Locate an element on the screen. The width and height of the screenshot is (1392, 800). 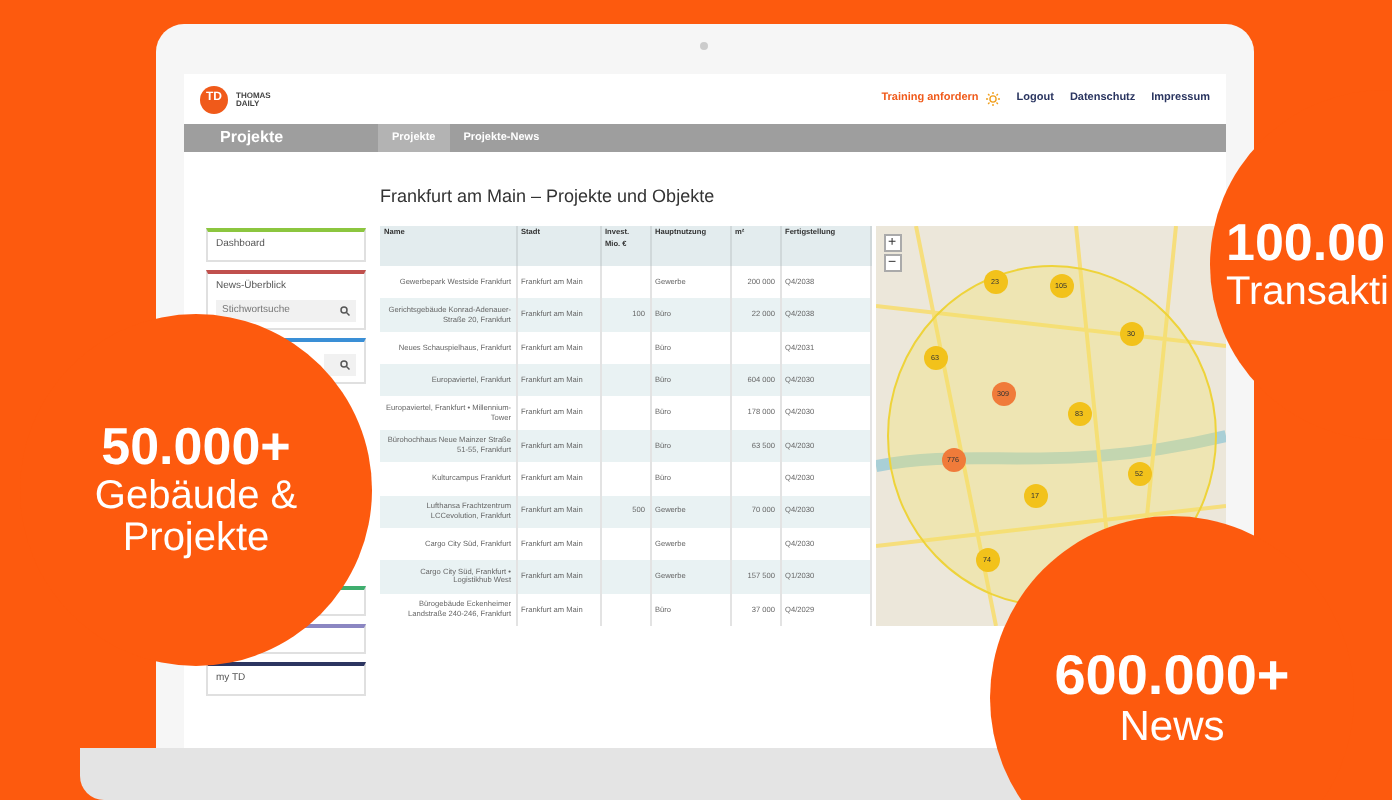
search-field is located at coordinates (340, 365).